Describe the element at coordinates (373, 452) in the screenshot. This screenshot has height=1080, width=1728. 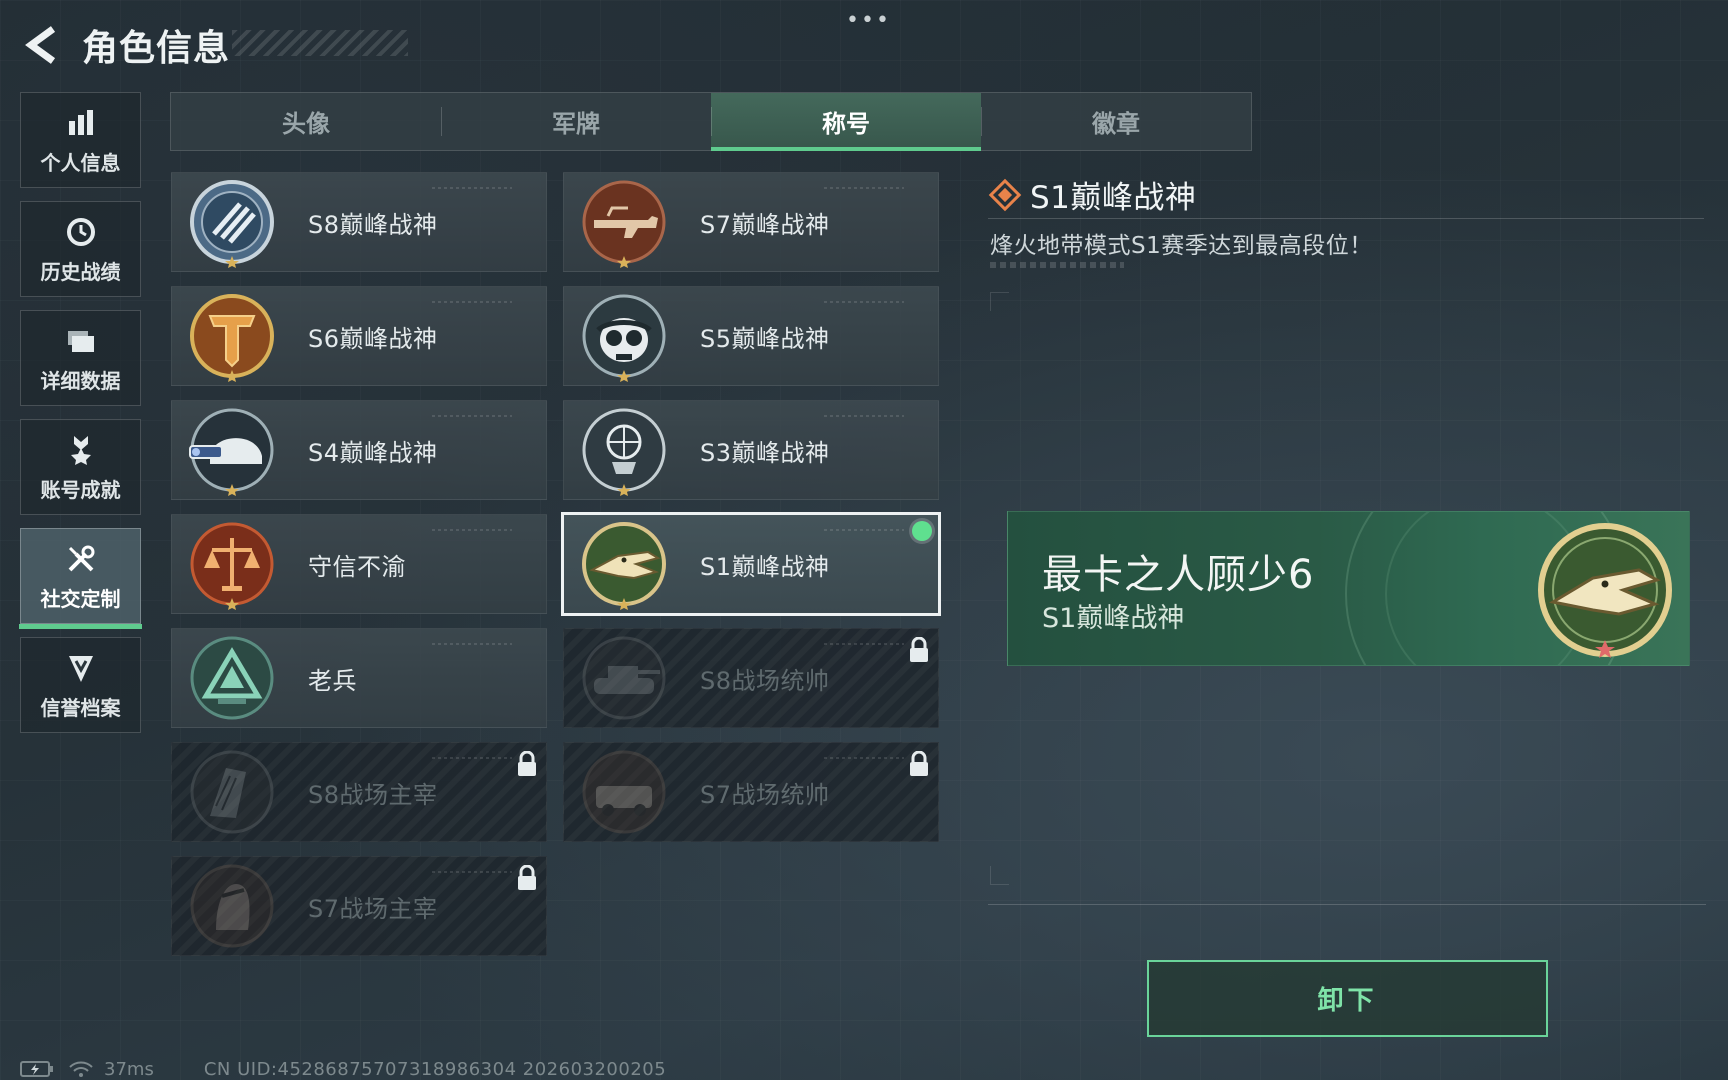
I see `title-card-label: S4巅峰战神` at that location.